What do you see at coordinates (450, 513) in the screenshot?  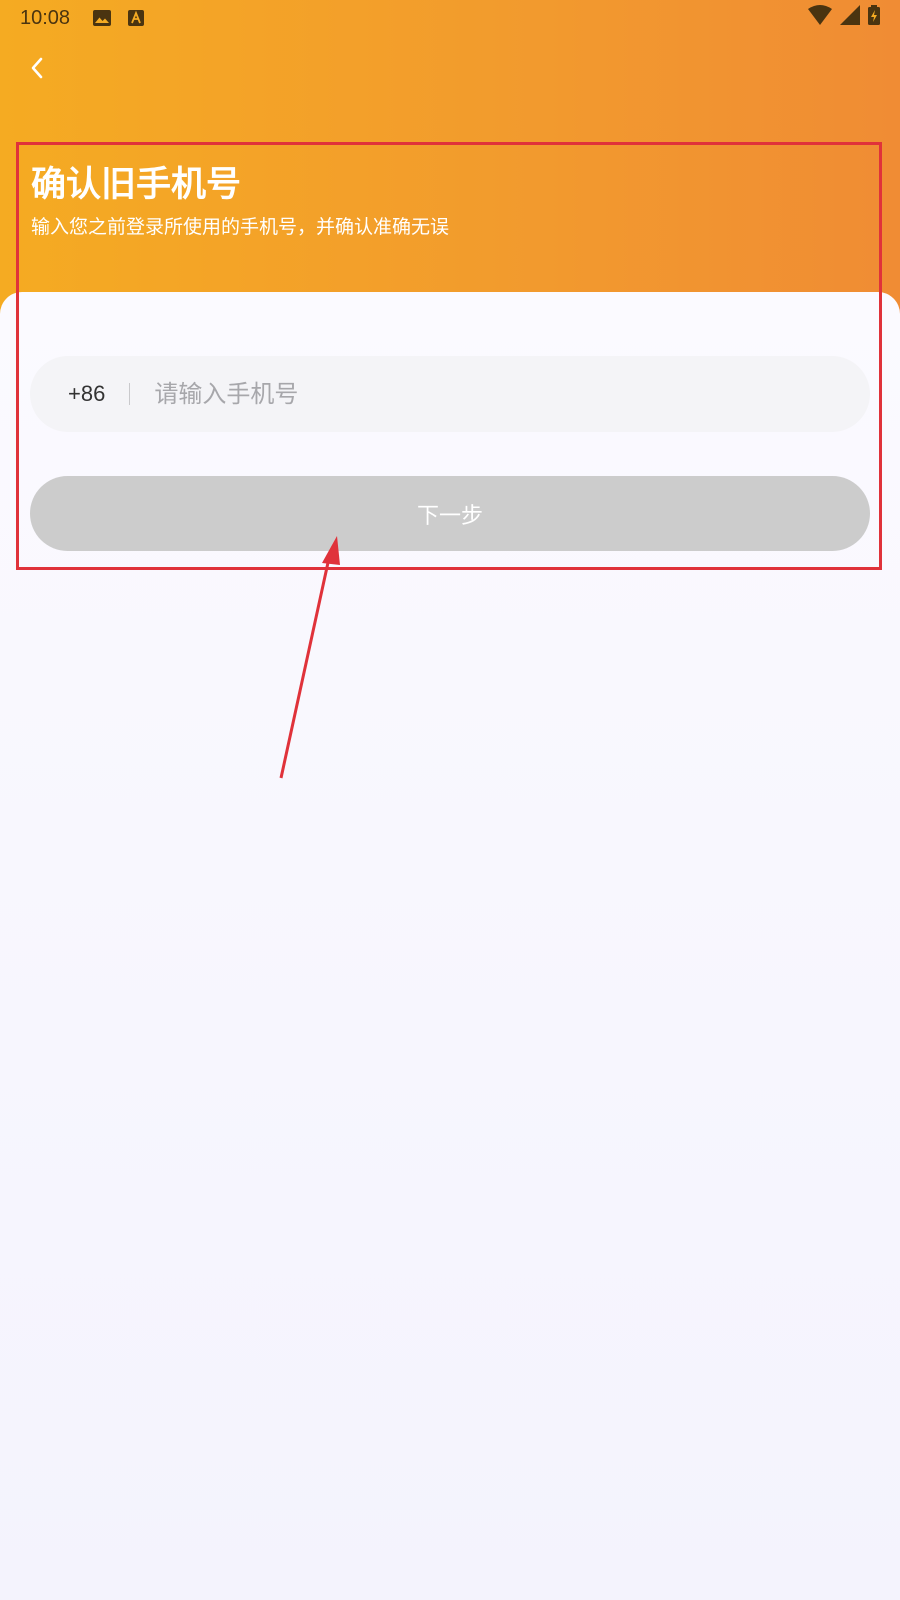 I see `next-step-button: 下一步` at bounding box center [450, 513].